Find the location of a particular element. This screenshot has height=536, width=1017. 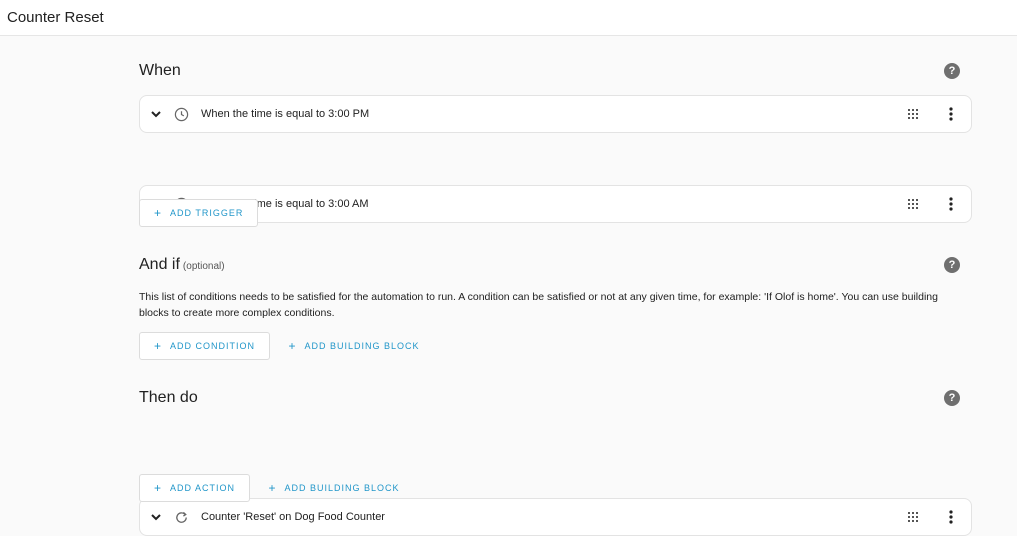

and-if-header: And if (optional) ? is located at coordinates (555, 268).